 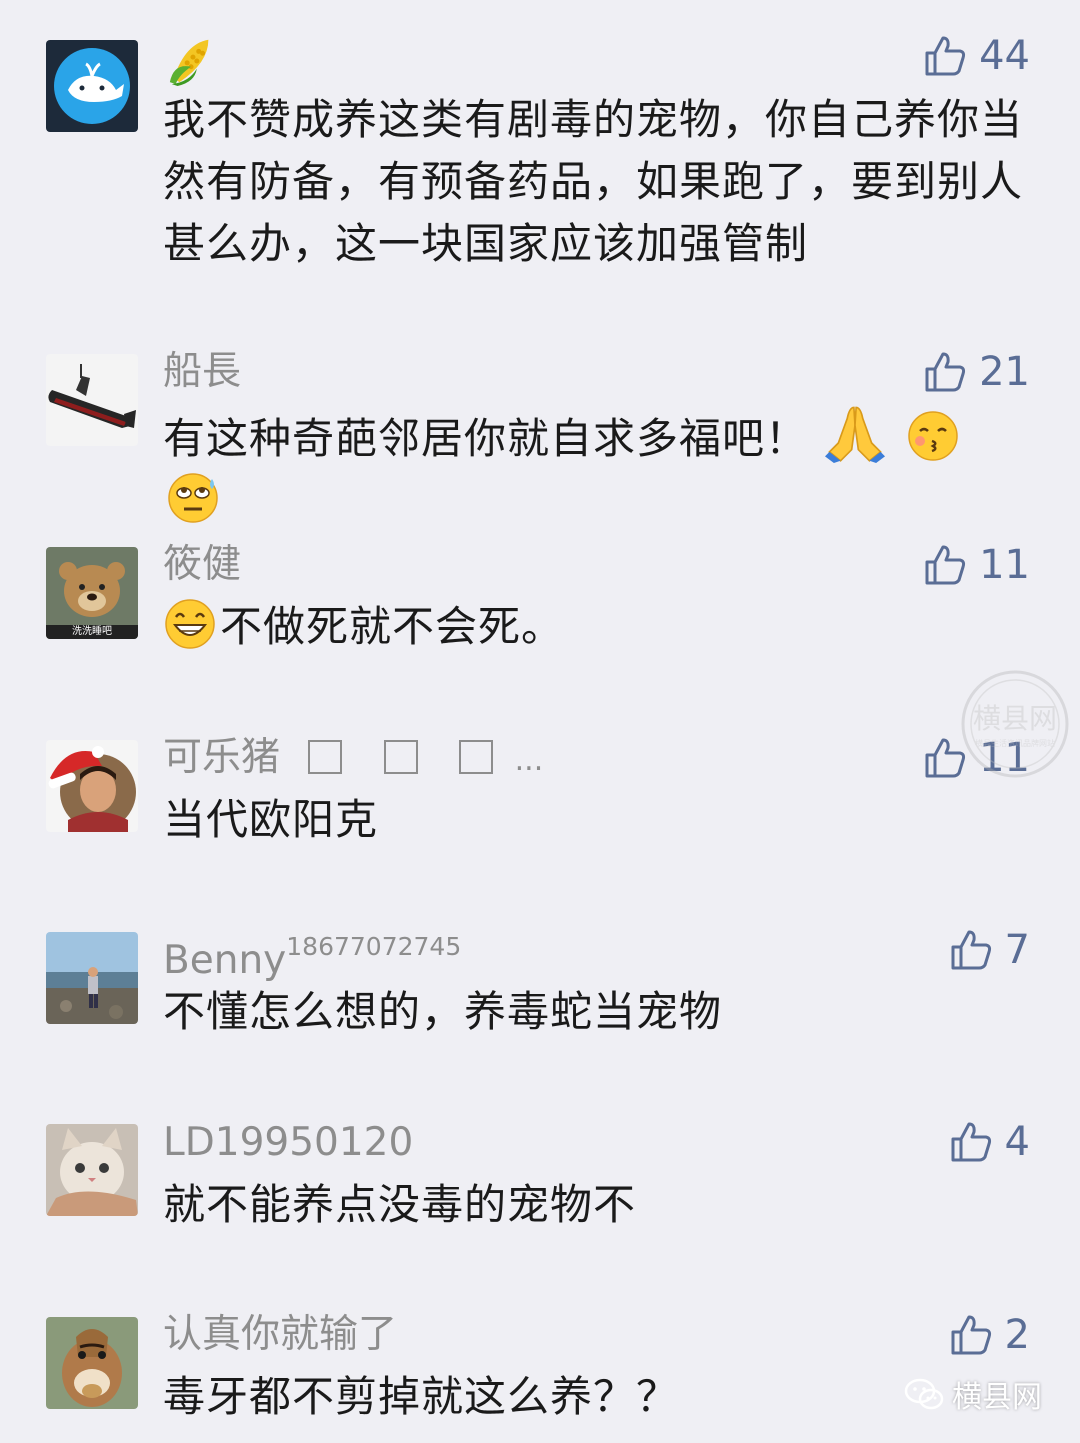 What do you see at coordinates (924, 1394) in the screenshot?
I see `wechat-icon` at bounding box center [924, 1394].